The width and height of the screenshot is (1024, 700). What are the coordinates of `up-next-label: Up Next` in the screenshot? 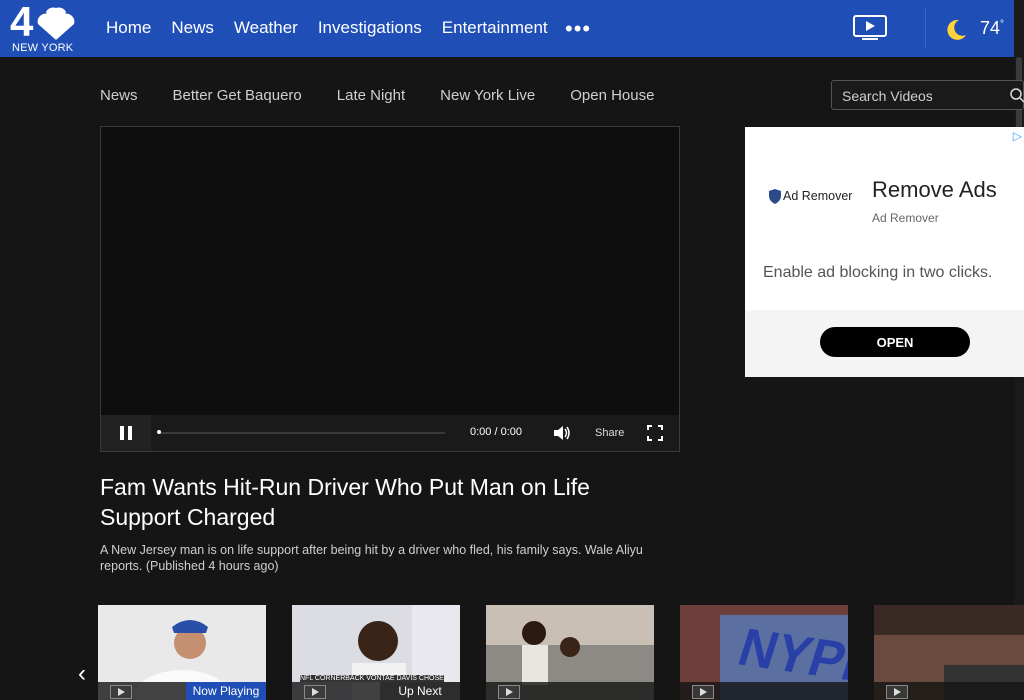 It's located at (420, 691).